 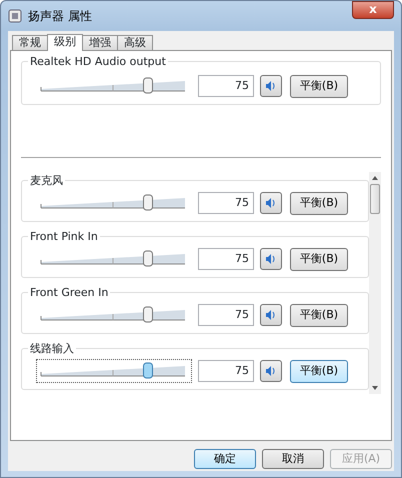 What do you see at coordinates (375, 178) in the screenshot?
I see `scroll-up-icon` at bounding box center [375, 178].